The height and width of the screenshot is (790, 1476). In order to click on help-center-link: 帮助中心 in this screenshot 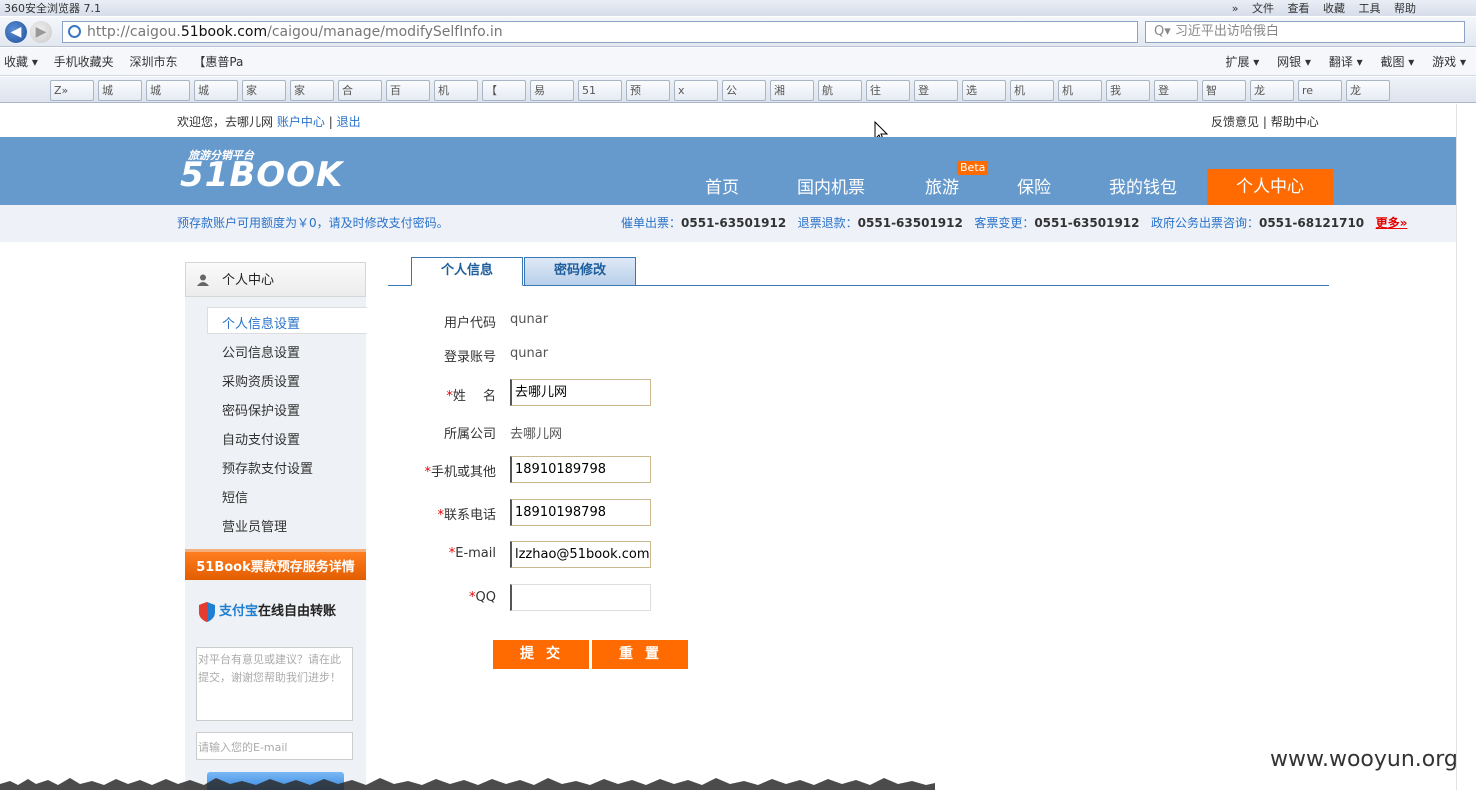, I will do `click(1295, 122)`.